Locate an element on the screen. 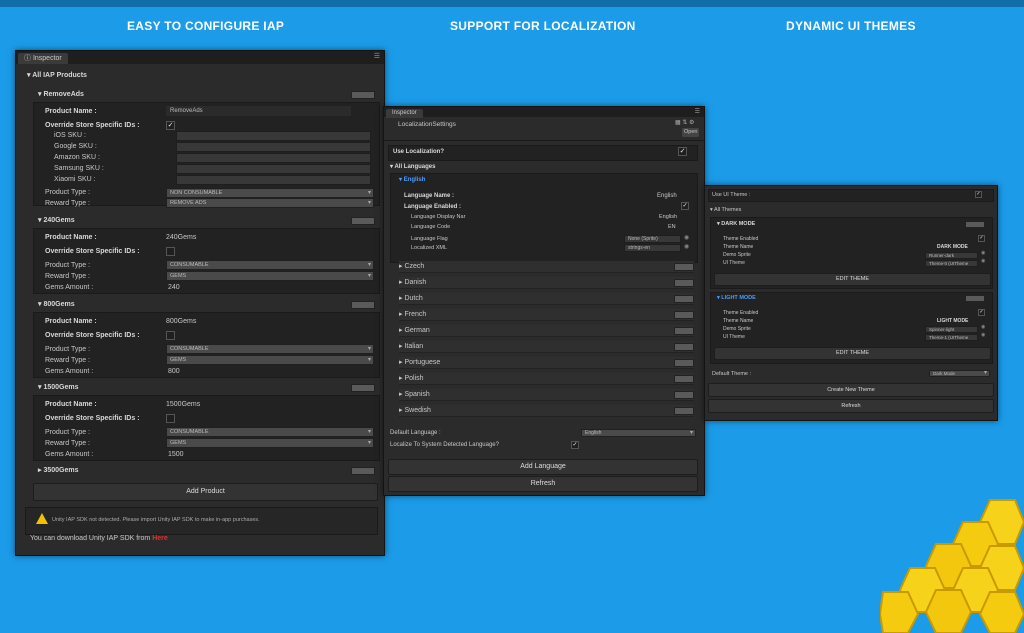  ui-theme-field: Theme-0 (UITheme is located at coordinates (951, 263).